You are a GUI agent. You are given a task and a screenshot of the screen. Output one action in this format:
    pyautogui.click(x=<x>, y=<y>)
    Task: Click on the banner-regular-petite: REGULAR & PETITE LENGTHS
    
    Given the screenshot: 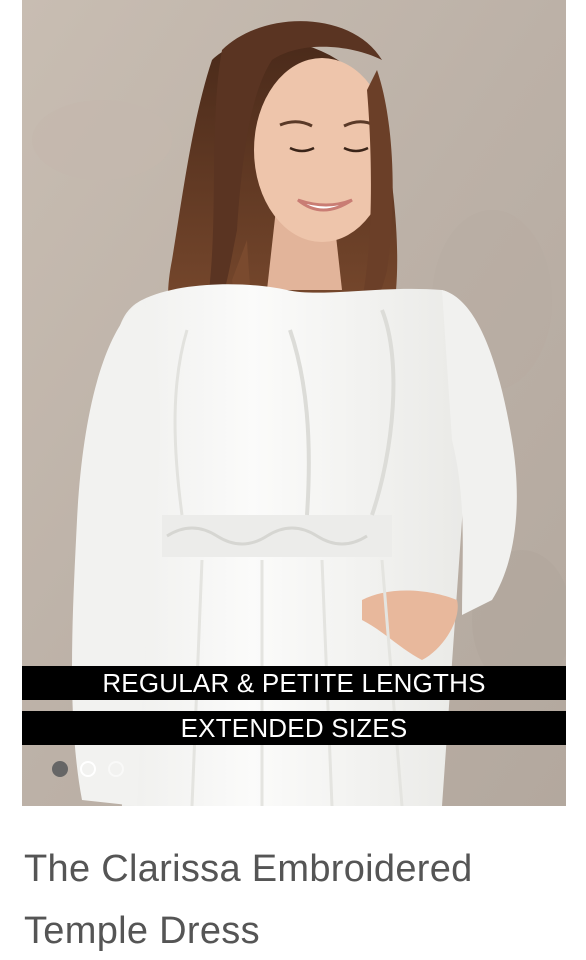 What is the action you would take?
    pyautogui.click(x=294, y=683)
    